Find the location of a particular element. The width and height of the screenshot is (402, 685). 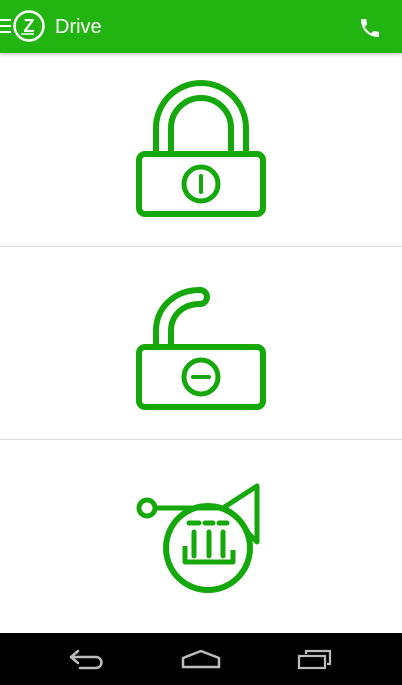

logo-letter: Z is located at coordinates (29, 26).